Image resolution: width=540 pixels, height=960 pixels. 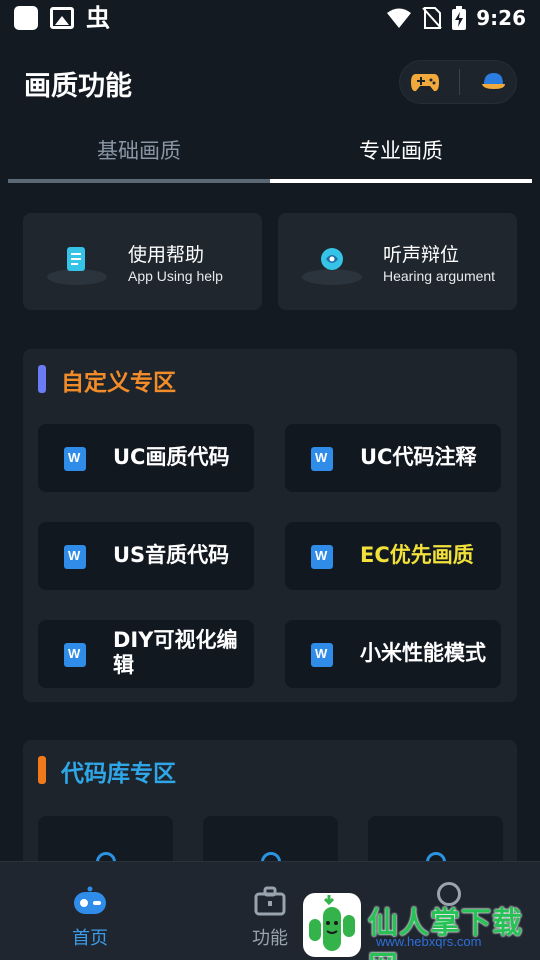 I want to click on battery-charging-icon, so click(x=459, y=18).